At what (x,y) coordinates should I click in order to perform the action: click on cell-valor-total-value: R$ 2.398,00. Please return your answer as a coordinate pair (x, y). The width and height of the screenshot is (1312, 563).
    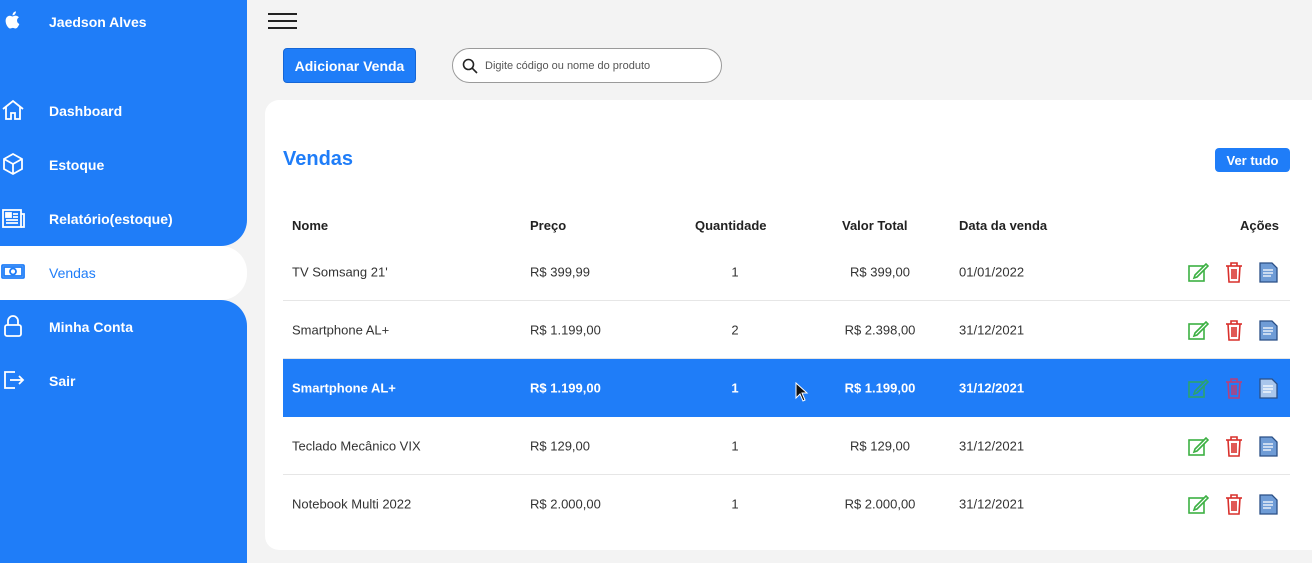
    Looking at the image, I should click on (880, 329).